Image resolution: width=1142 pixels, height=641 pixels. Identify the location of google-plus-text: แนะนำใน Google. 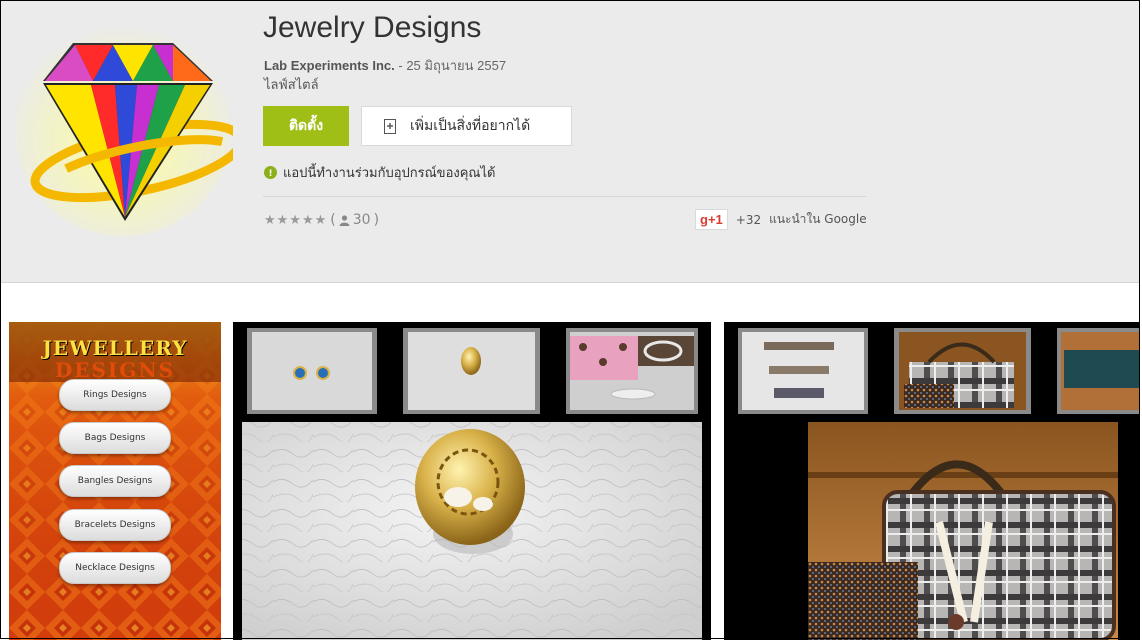
(818, 219).